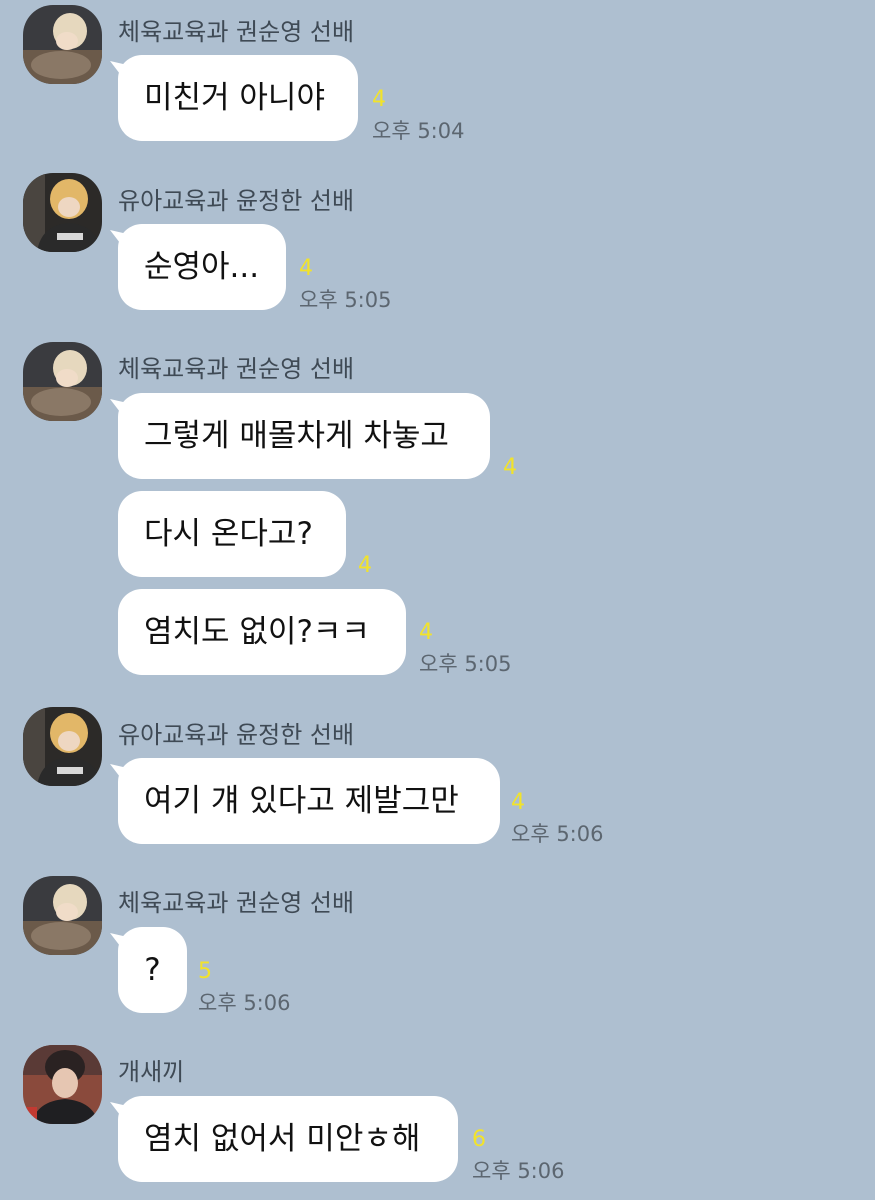  Describe the element at coordinates (288, 1139) in the screenshot. I see `message-bubble: 염치 없어서 미안ㅎ해` at that location.